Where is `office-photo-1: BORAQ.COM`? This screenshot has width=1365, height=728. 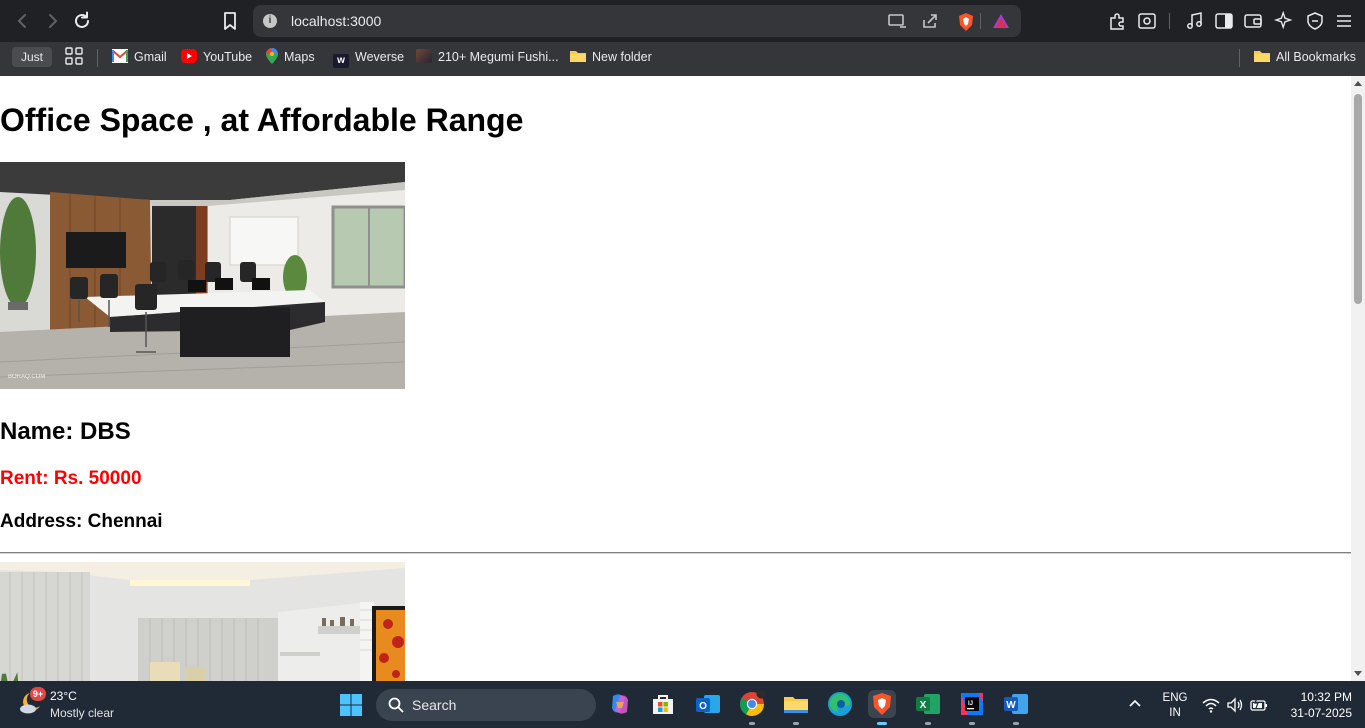
office-photo-1: BORAQ.COM is located at coordinates (202, 275).